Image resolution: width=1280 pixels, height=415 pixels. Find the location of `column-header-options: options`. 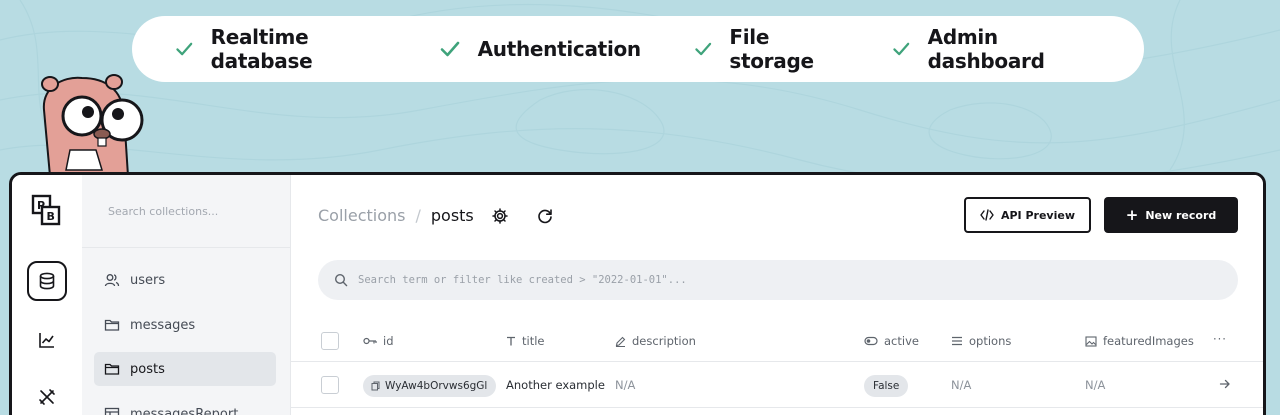

column-header-options: options is located at coordinates (981, 341).